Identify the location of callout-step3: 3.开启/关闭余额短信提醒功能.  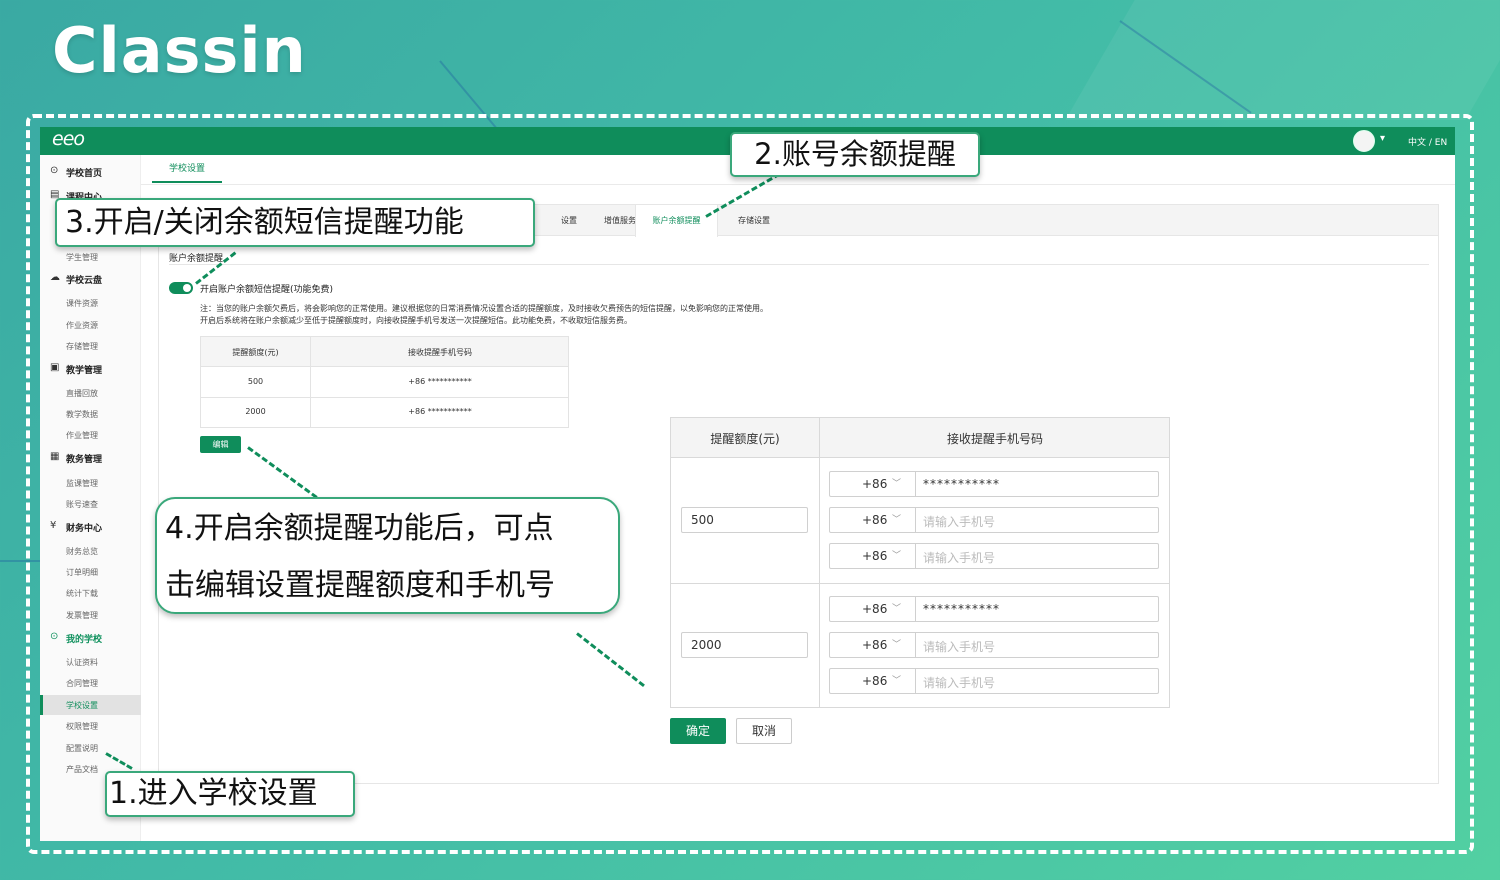
(295, 222).